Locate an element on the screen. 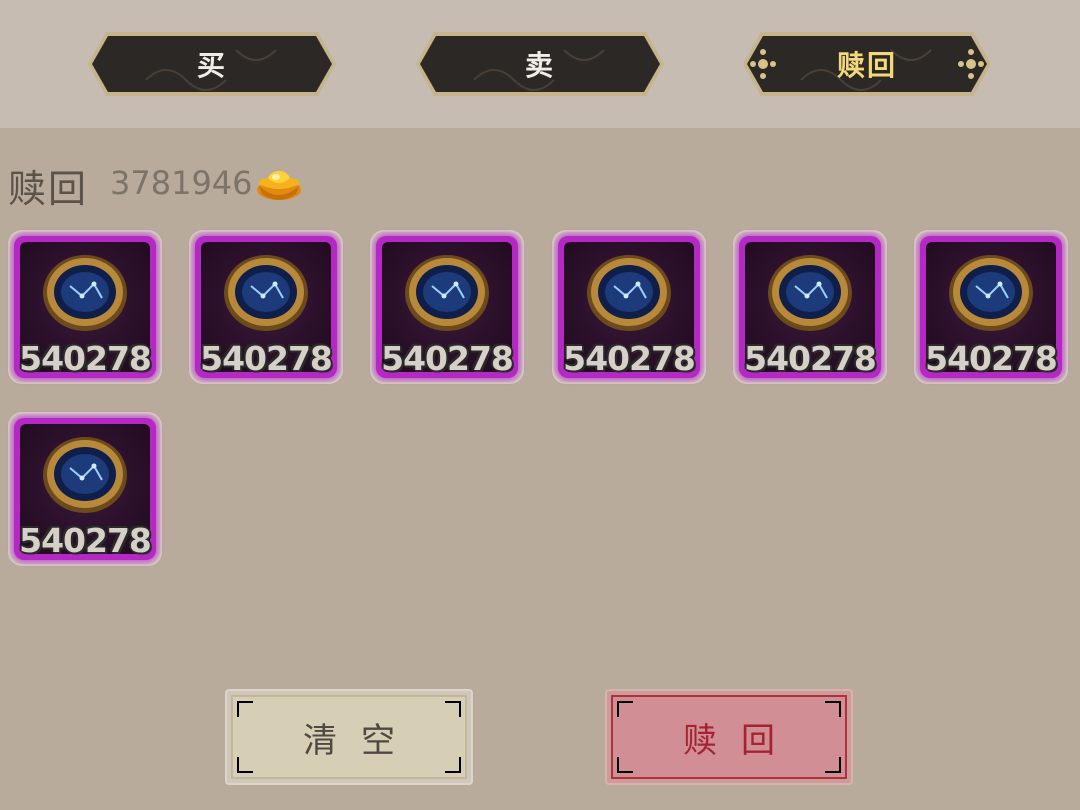  balance-value: 3781946 is located at coordinates (181, 183).